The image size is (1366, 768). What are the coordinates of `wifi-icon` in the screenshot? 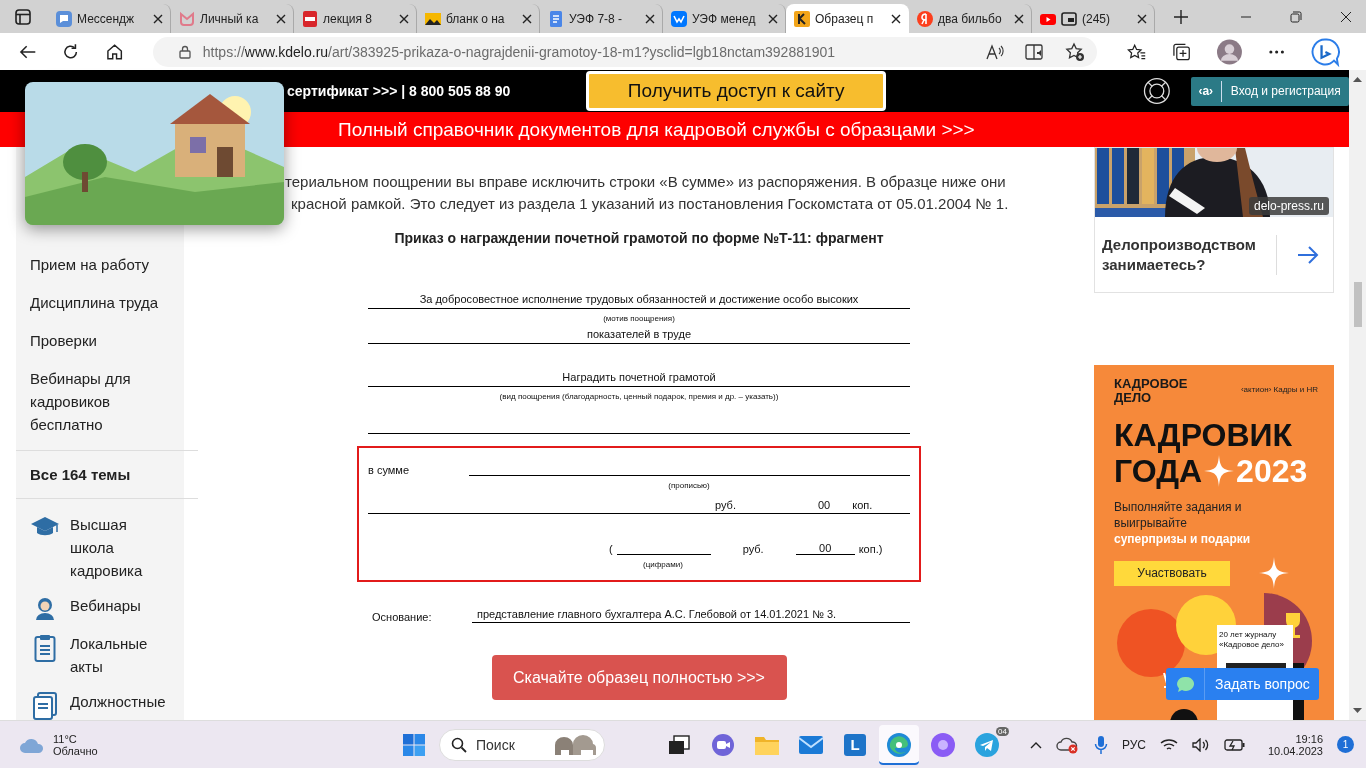 It's located at (1168, 744).